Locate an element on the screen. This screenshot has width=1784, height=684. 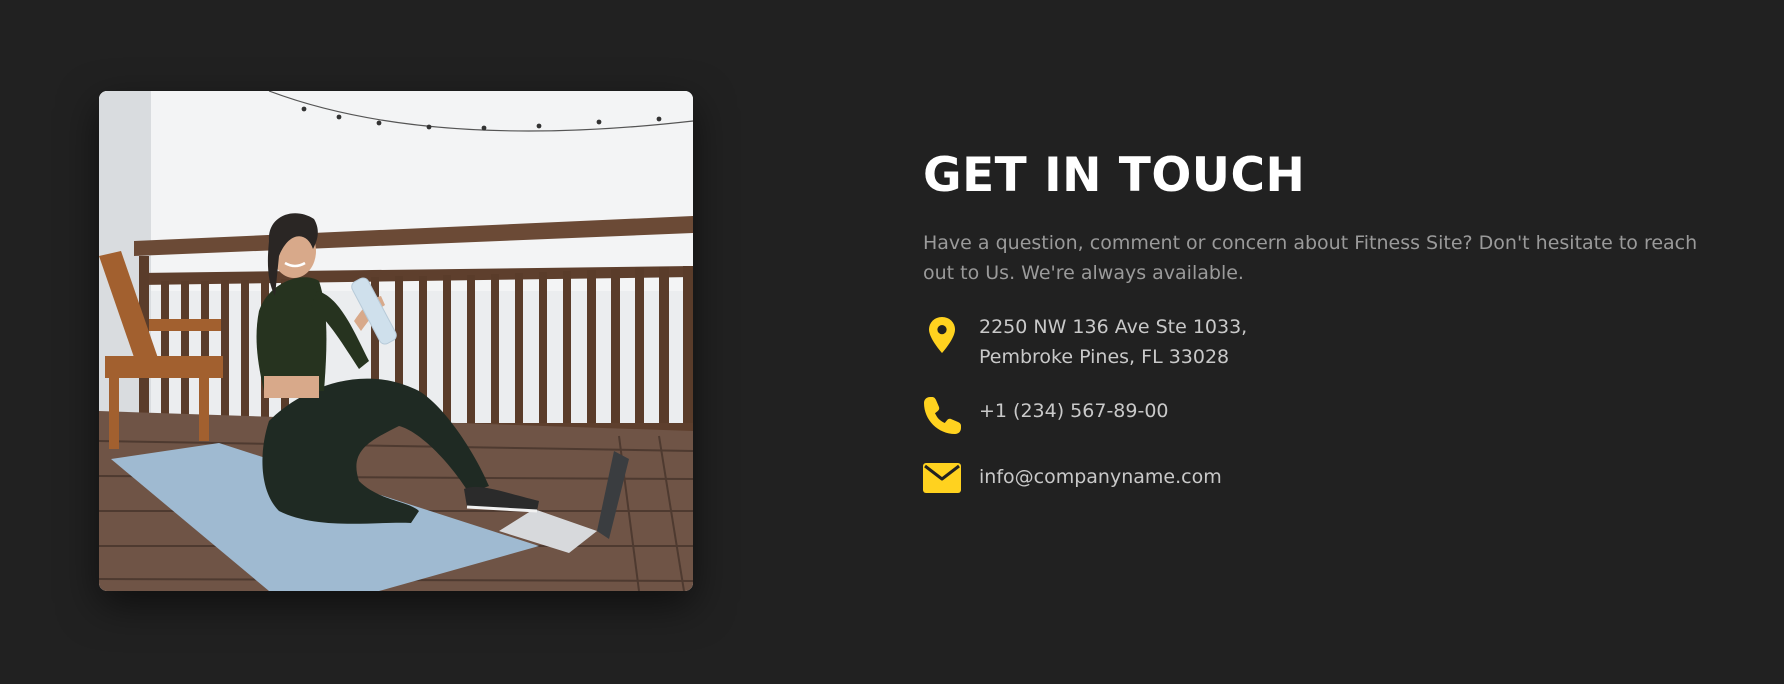
phone-link: +1 (234) 567-89-00 is located at coordinates (1074, 411).